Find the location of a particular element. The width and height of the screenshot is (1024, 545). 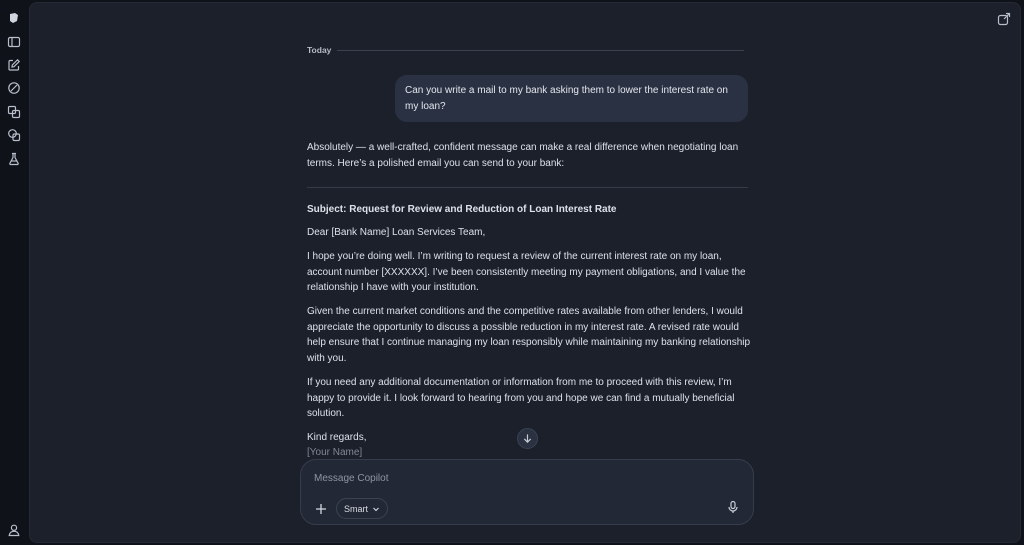

date-divider: Today is located at coordinates (525, 50).